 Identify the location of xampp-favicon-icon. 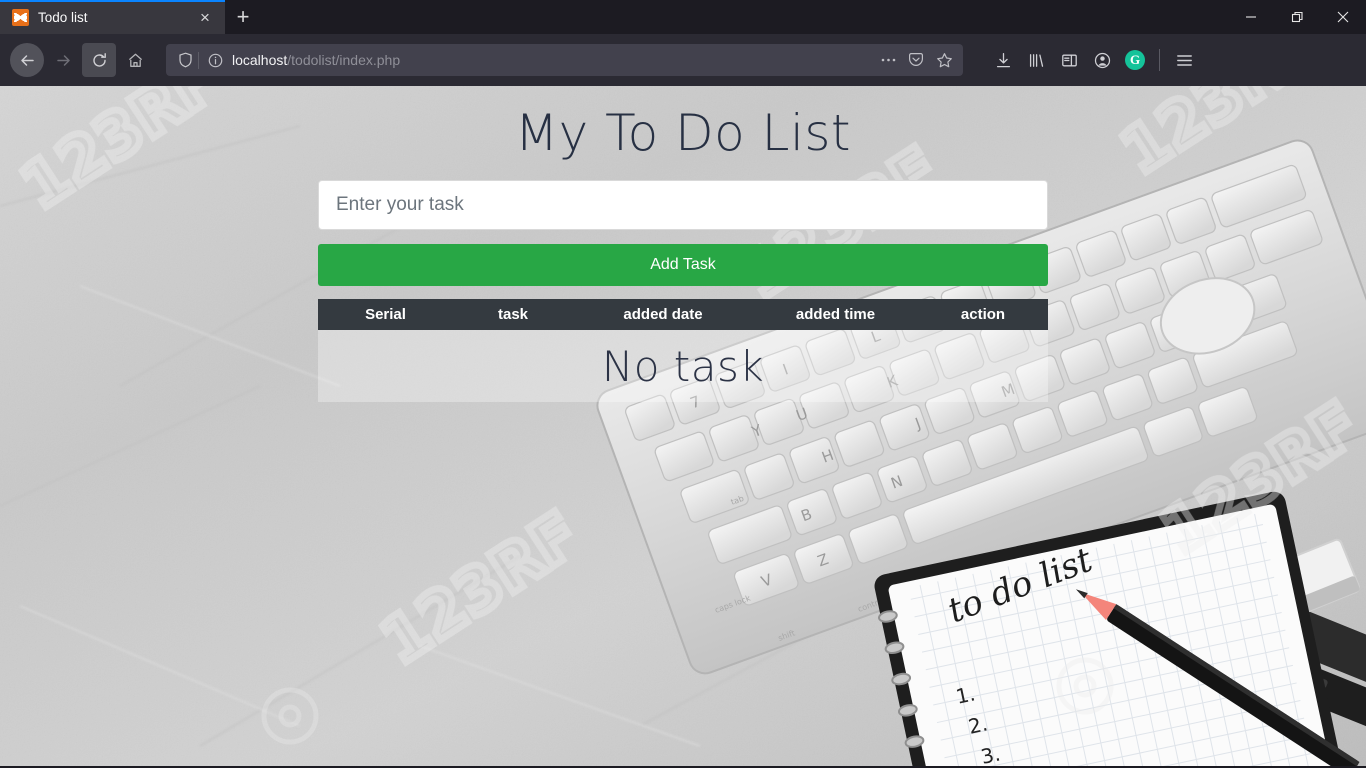
(20, 17).